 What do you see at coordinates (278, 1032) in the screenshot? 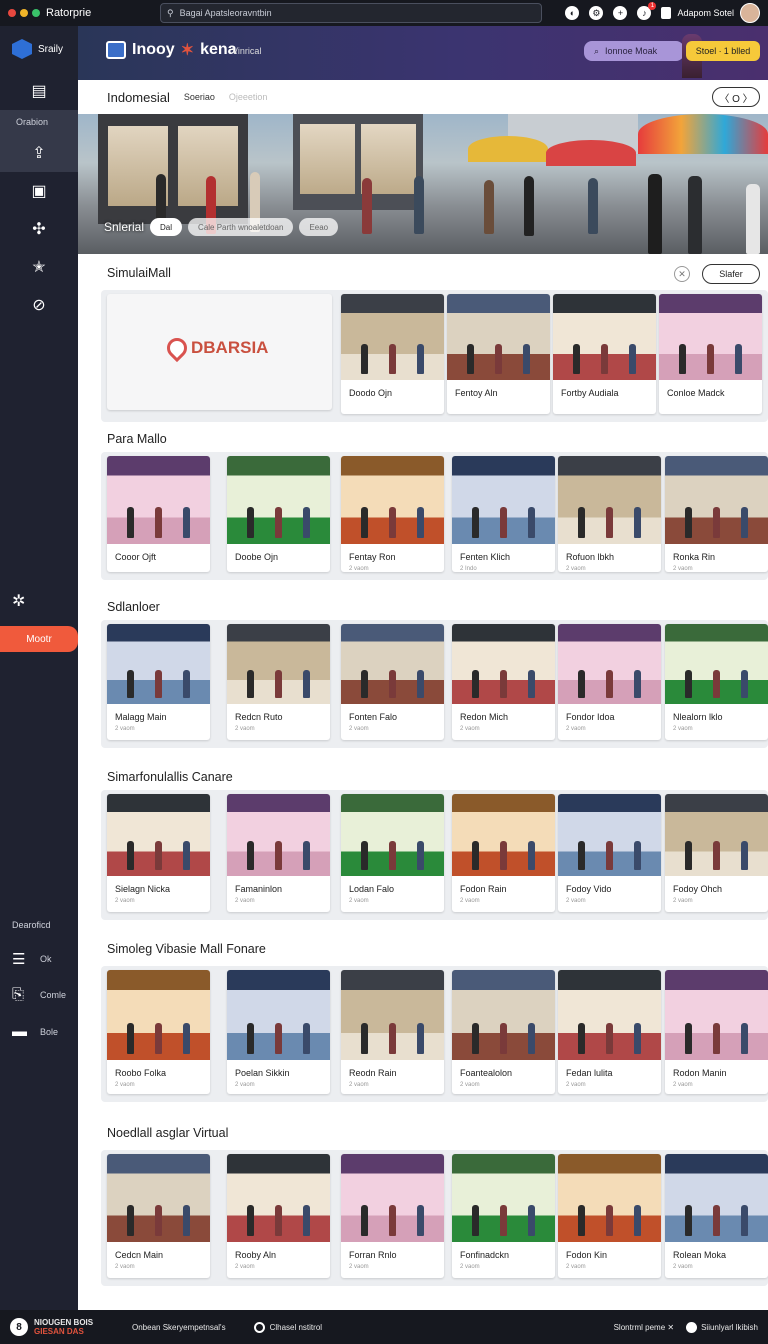
I see `mall-card: Poelan Sikkin 2 vaom` at bounding box center [278, 1032].